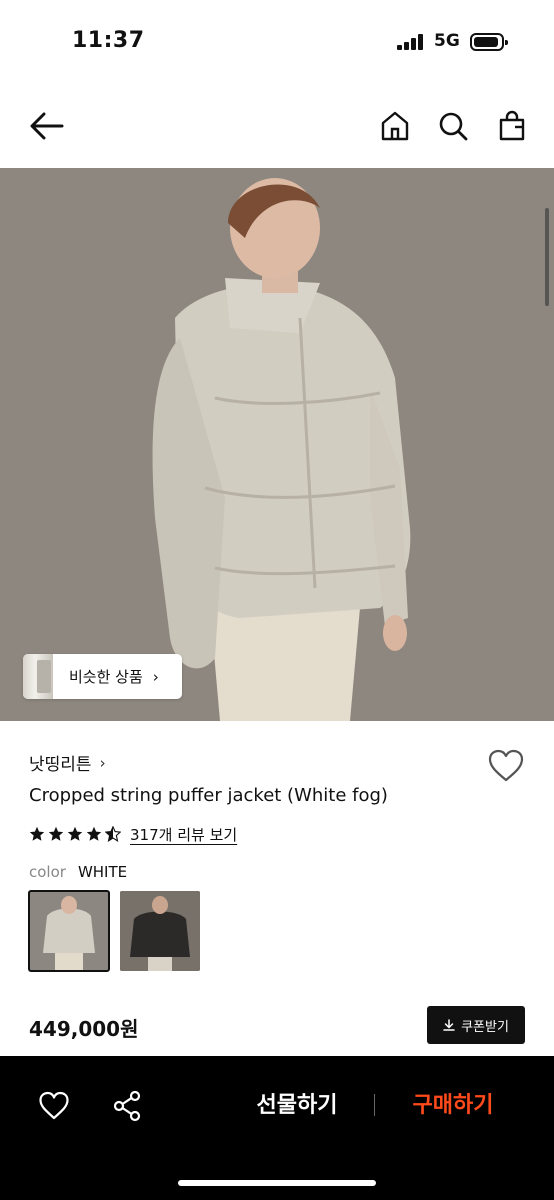 Image resolution: width=554 pixels, height=1200 pixels. What do you see at coordinates (449, 1025) in the screenshot?
I see `download-icon` at bounding box center [449, 1025].